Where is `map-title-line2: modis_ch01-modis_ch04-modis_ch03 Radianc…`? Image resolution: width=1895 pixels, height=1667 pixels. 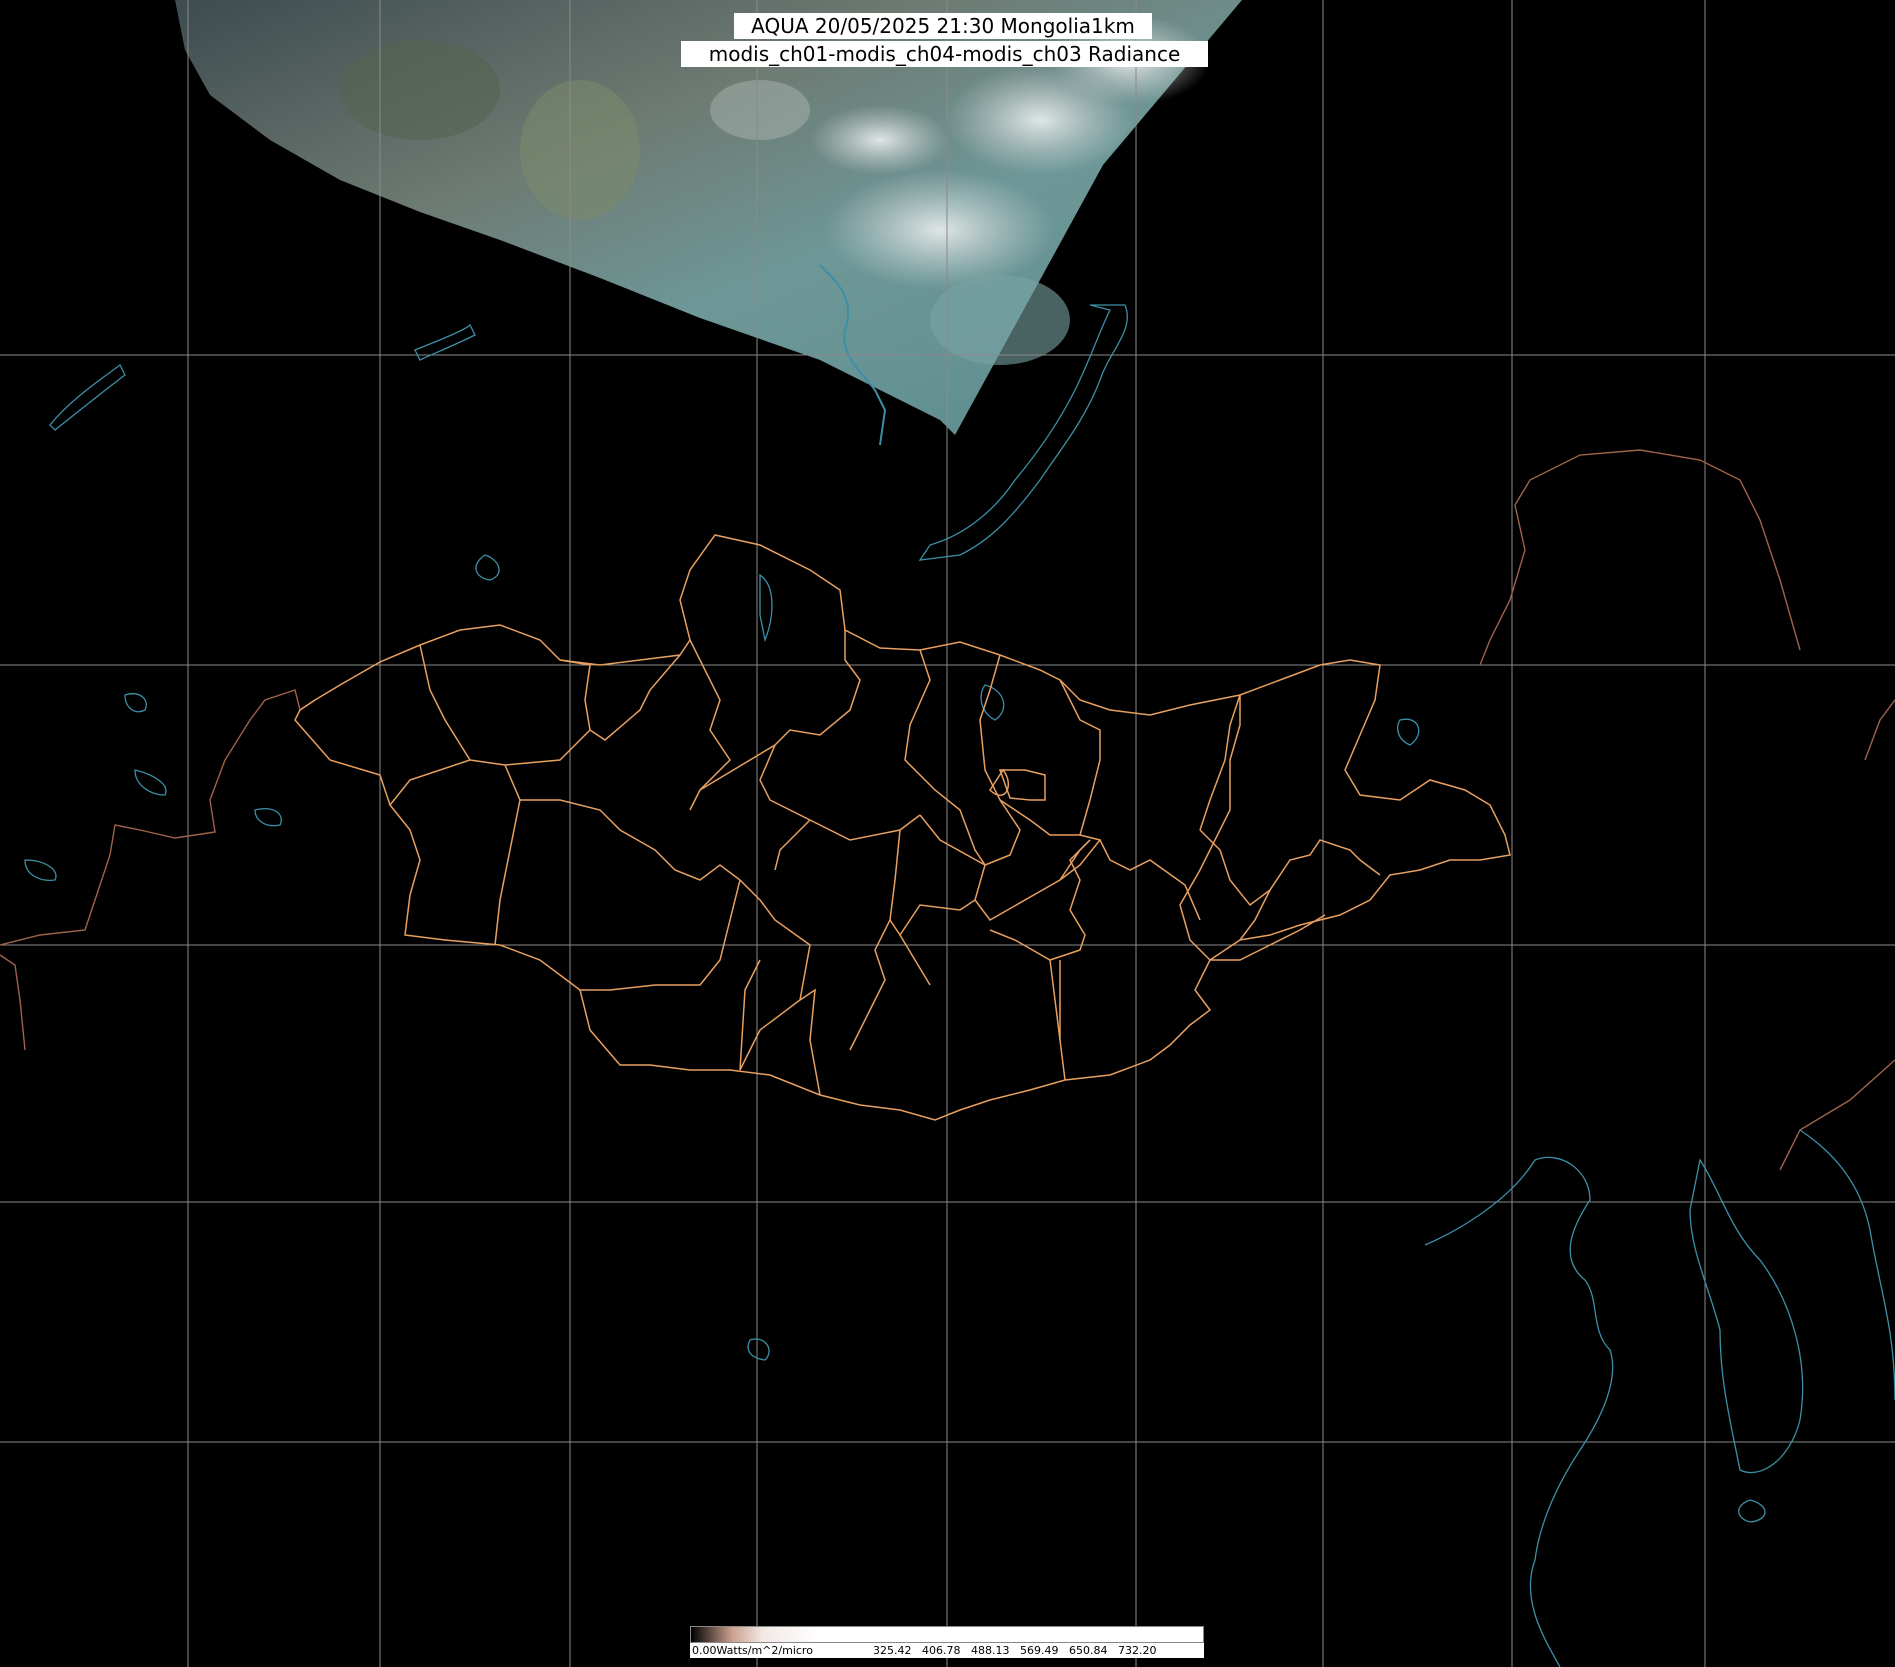
map-title-line2: modis_ch01-modis_ch04-modis_ch03 Radianc… is located at coordinates (944, 54).